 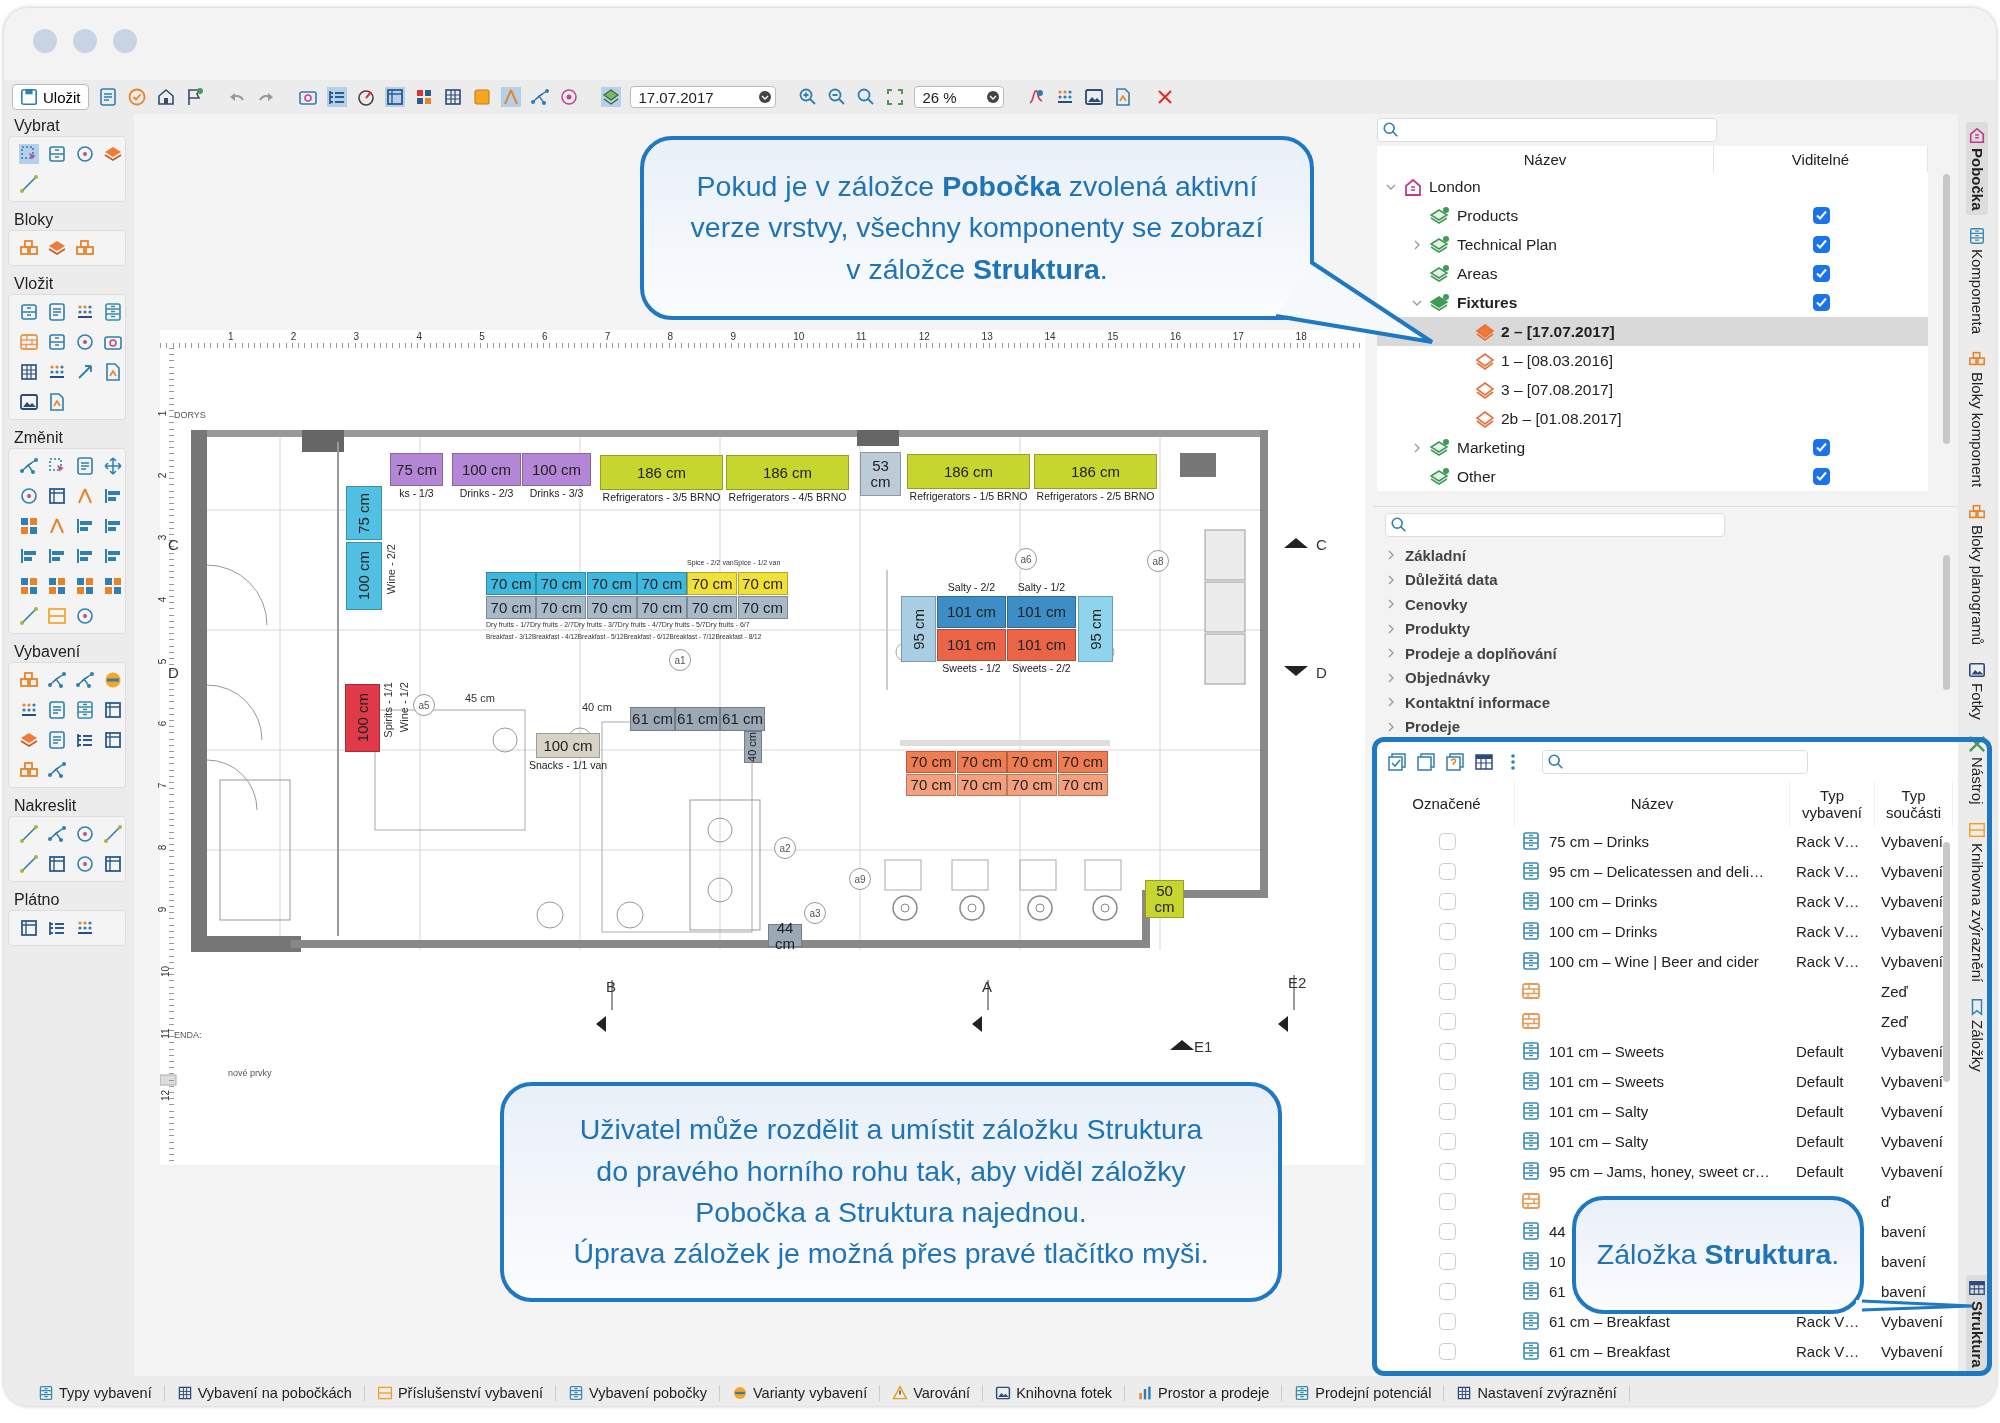 I want to click on zoom-out-icon, so click(x=836, y=97).